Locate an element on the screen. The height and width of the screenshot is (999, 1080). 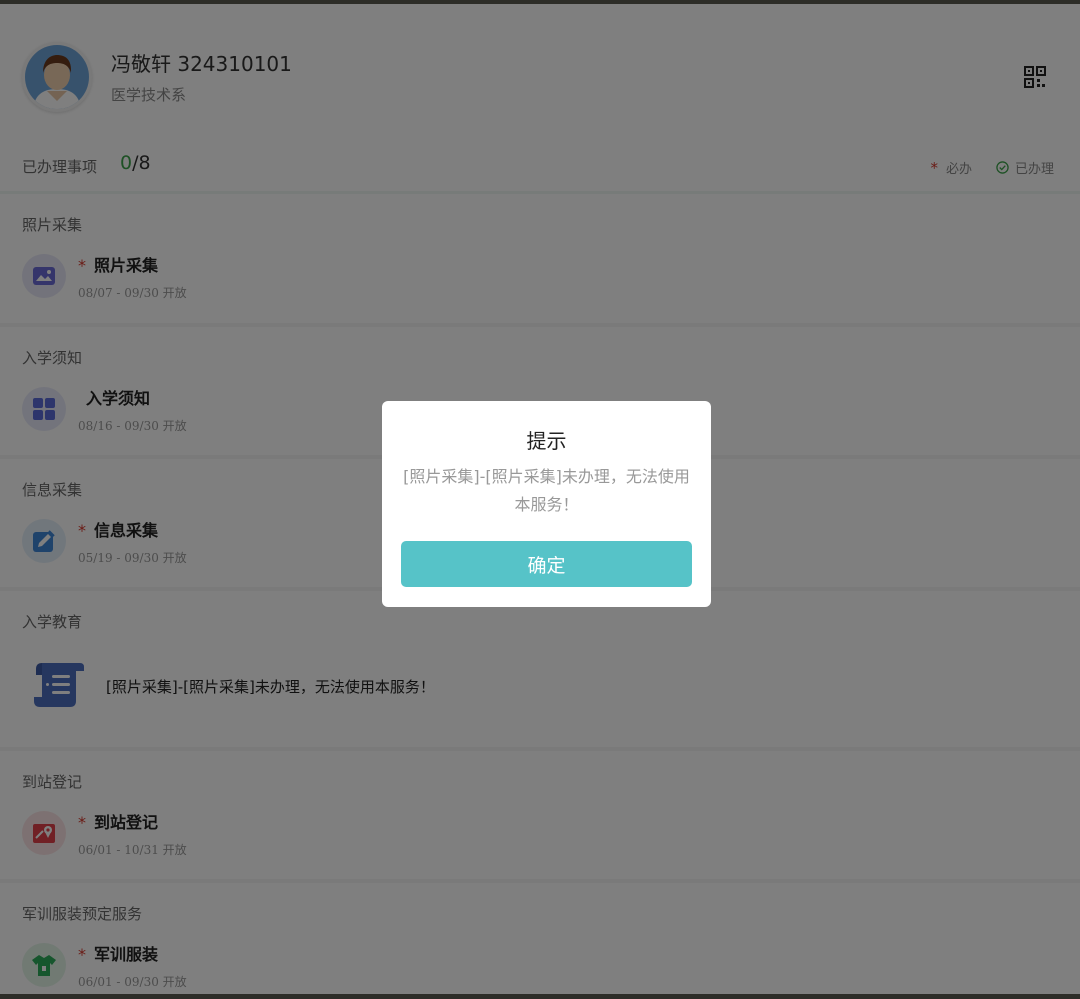
alert-dialog: 提示 [照片采集]-[照片采集]未办理，无法使用本服务！ 确定 is located at coordinates (546, 504).